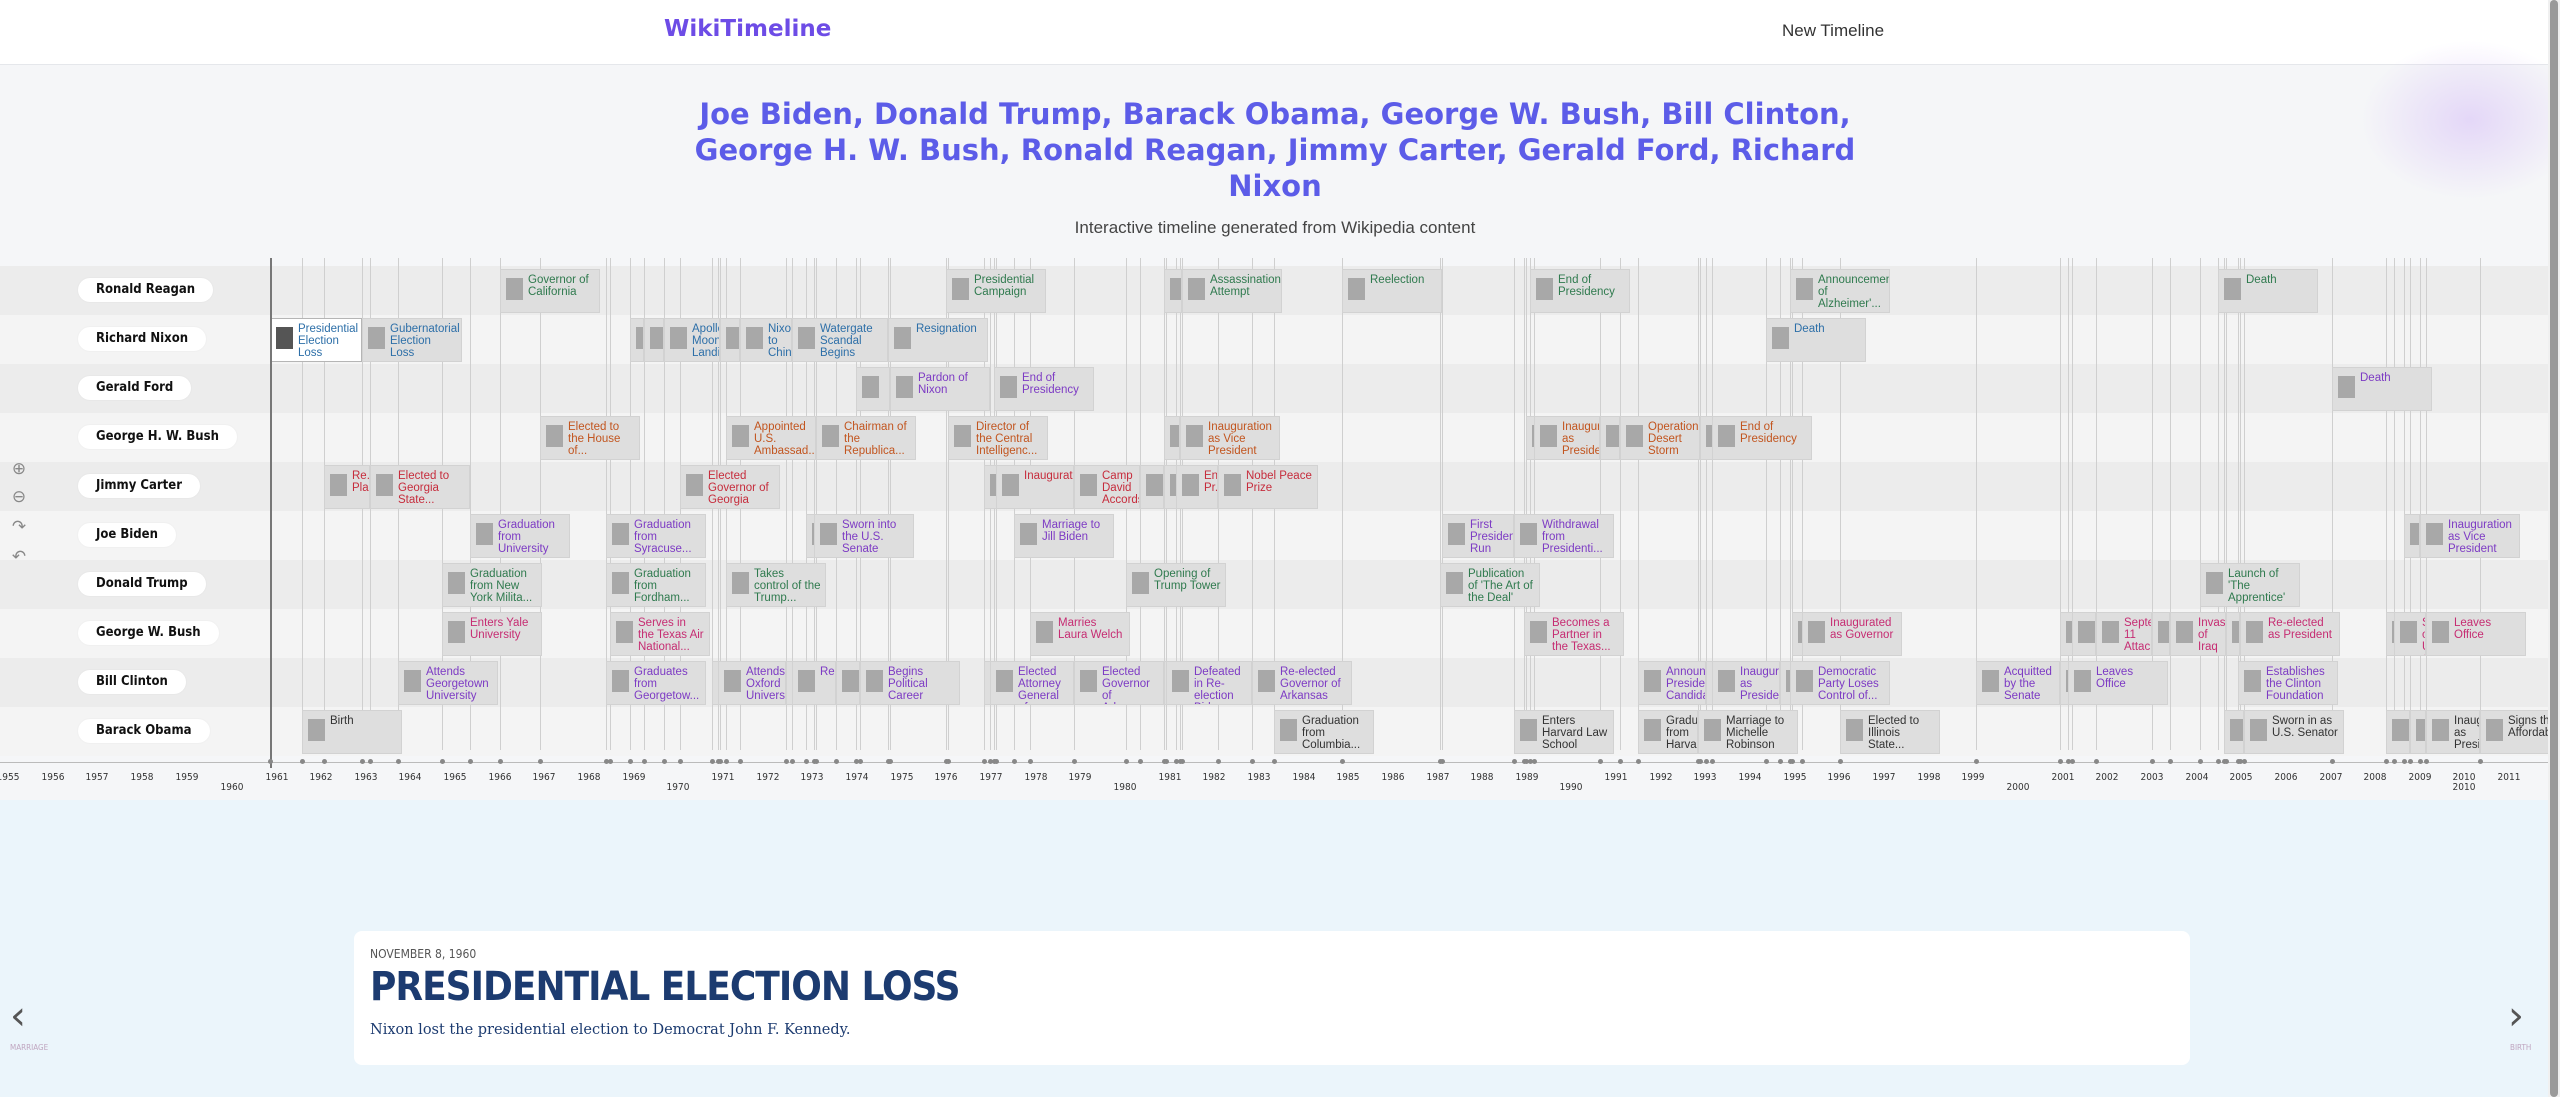 This screenshot has height=1097, width=2560. Describe the element at coordinates (2290, 634) in the screenshot. I see `event-marker: Re-elected as President` at that location.